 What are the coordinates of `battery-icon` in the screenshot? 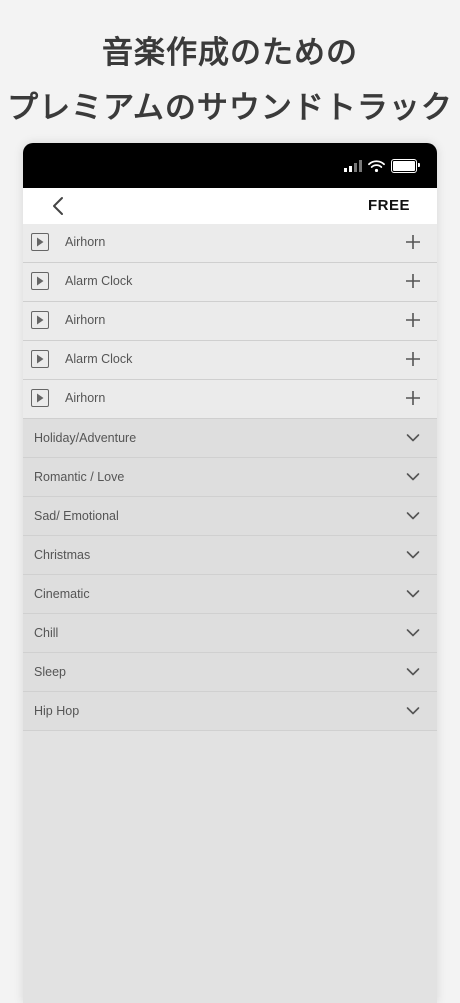 It's located at (405, 166).